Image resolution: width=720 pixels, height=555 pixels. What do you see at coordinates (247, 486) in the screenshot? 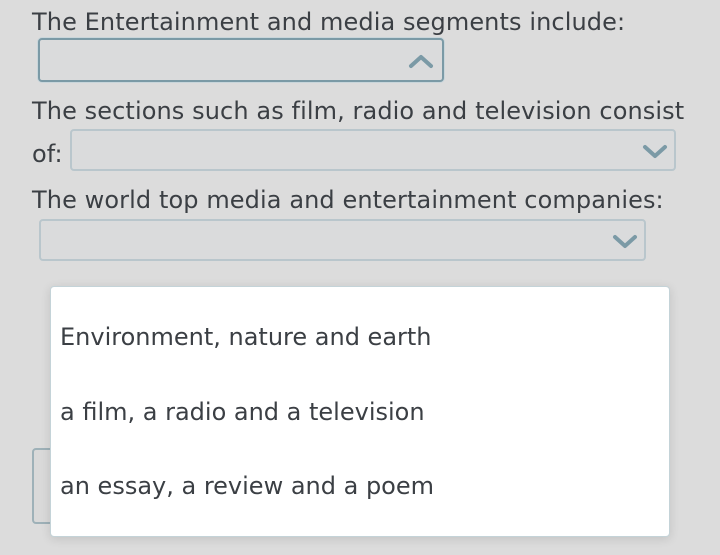
I see `dropdown-option: an essay, a review and a poem` at bounding box center [247, 486].